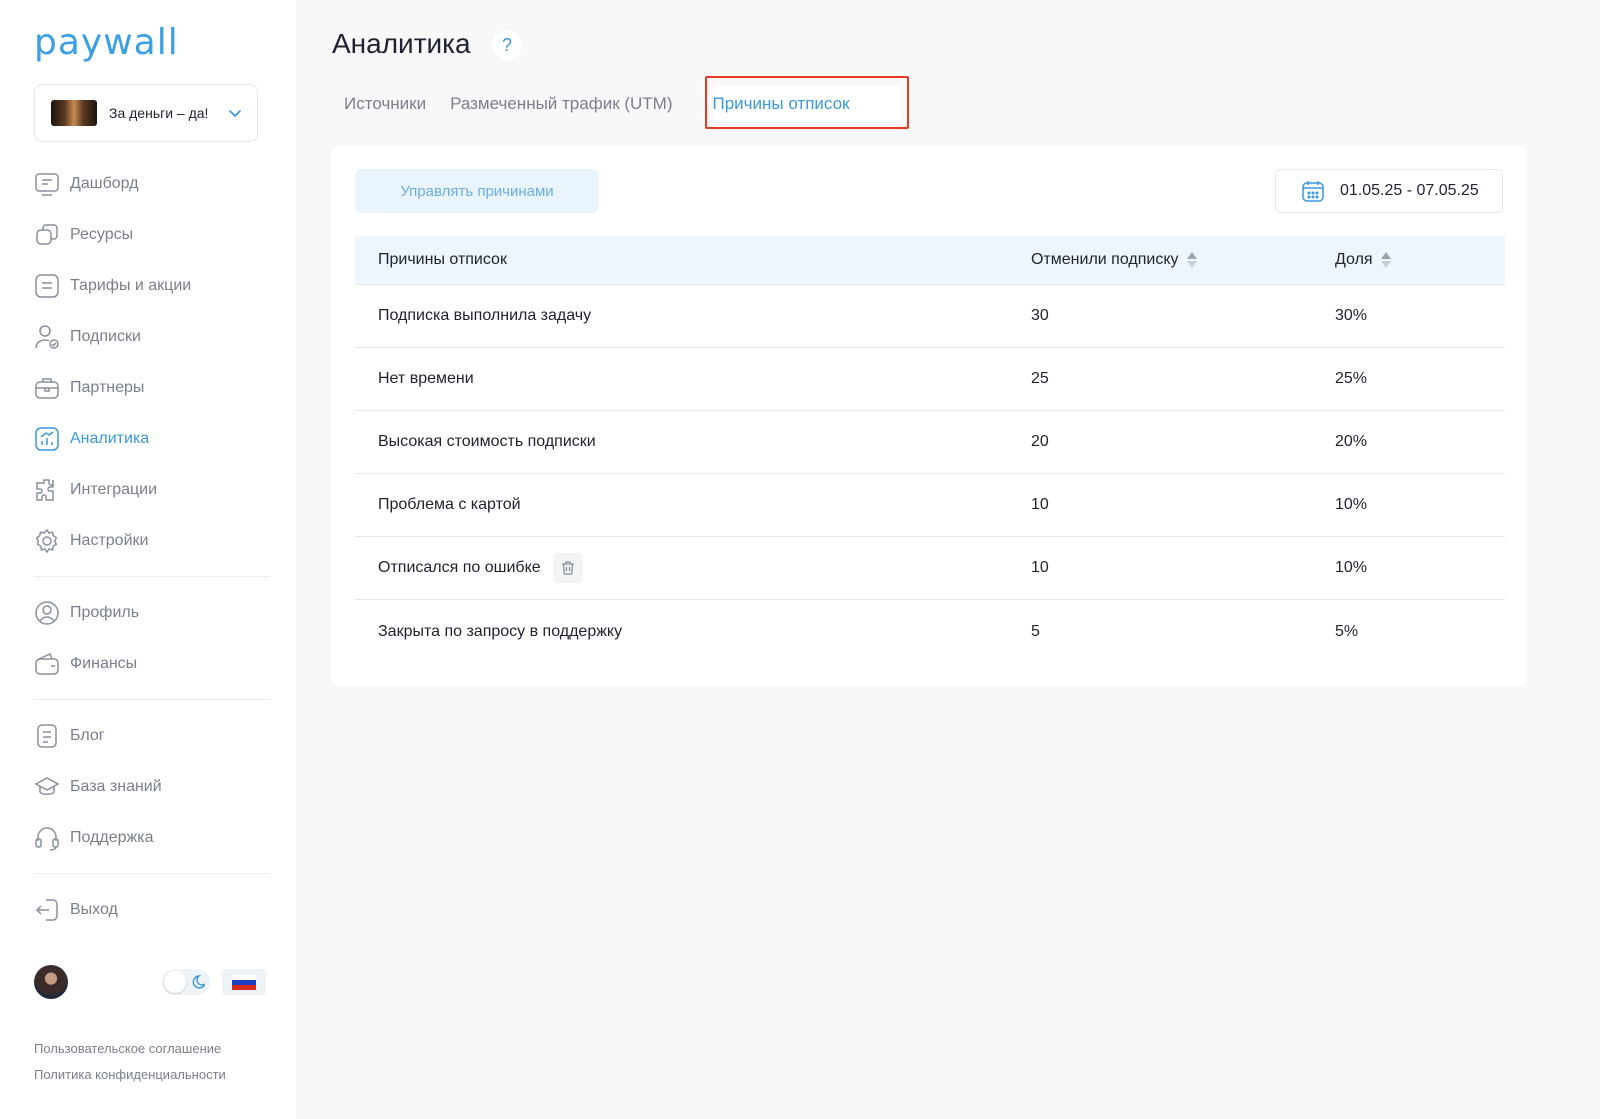 The image size is (1600, 1119). I want to click on share-cell: 20%, so click(1351, 441).